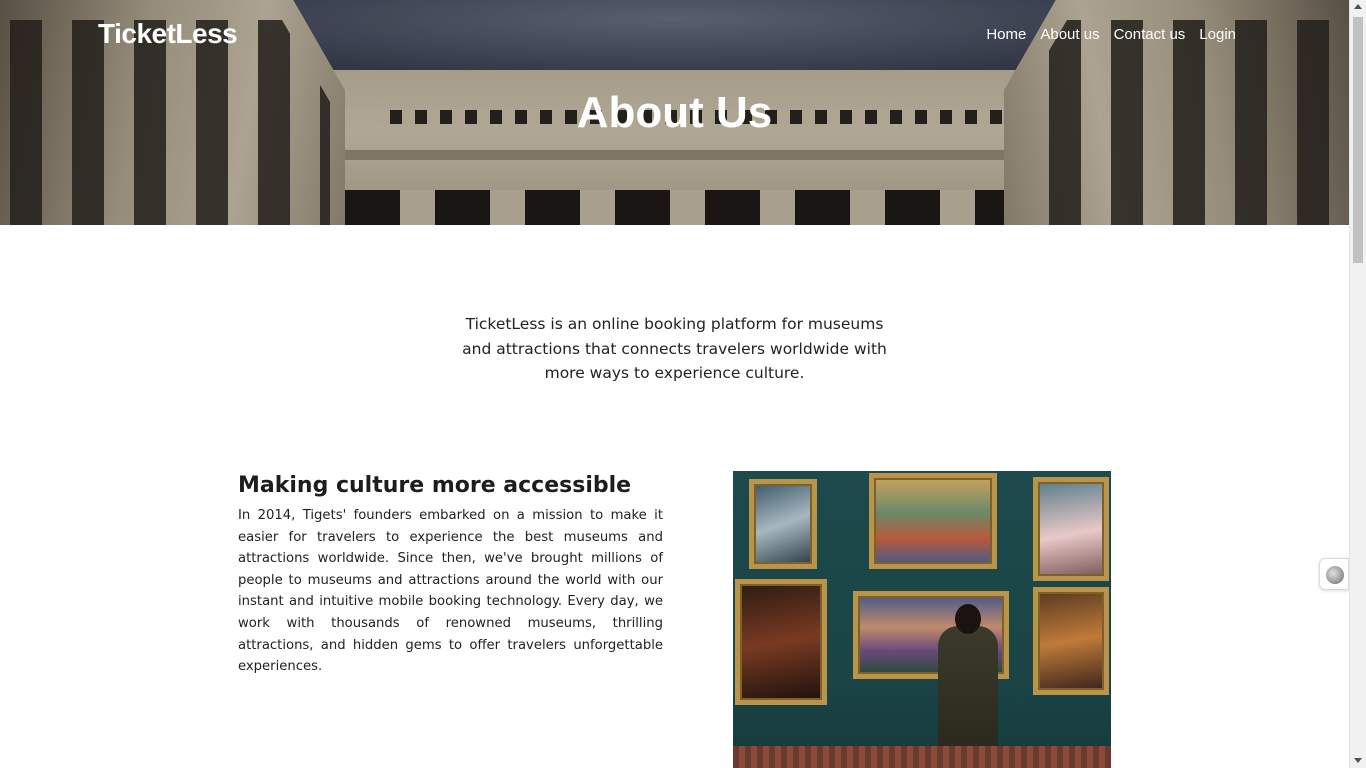 The width and height of the screenshot is (1366, 768). I want to click on brand-logo: TicketLess, so click(168, 34).